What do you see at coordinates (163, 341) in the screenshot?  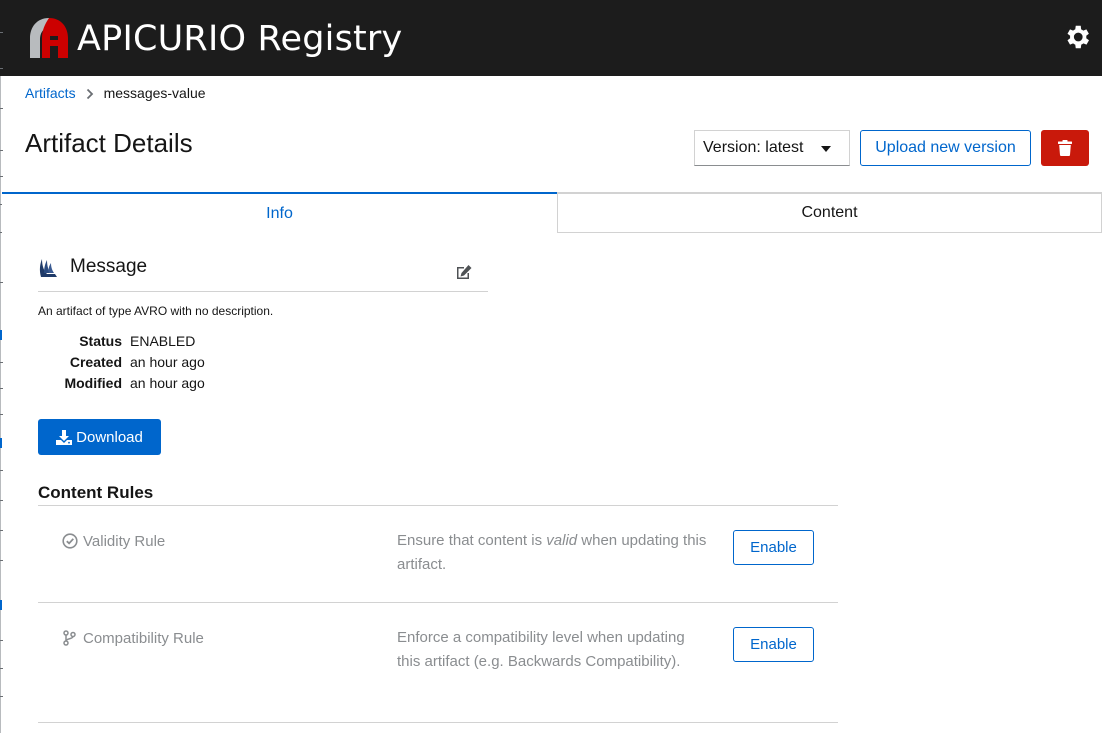 I see `meta-value: ENABLED` at bounding box center [163, 341].